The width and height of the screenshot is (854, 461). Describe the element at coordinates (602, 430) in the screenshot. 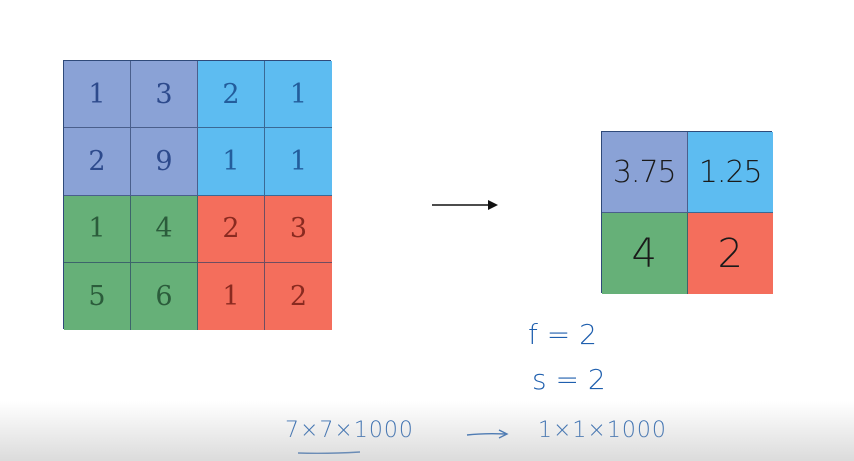

I see `output-volume-note: 1×1×1000` at that location.